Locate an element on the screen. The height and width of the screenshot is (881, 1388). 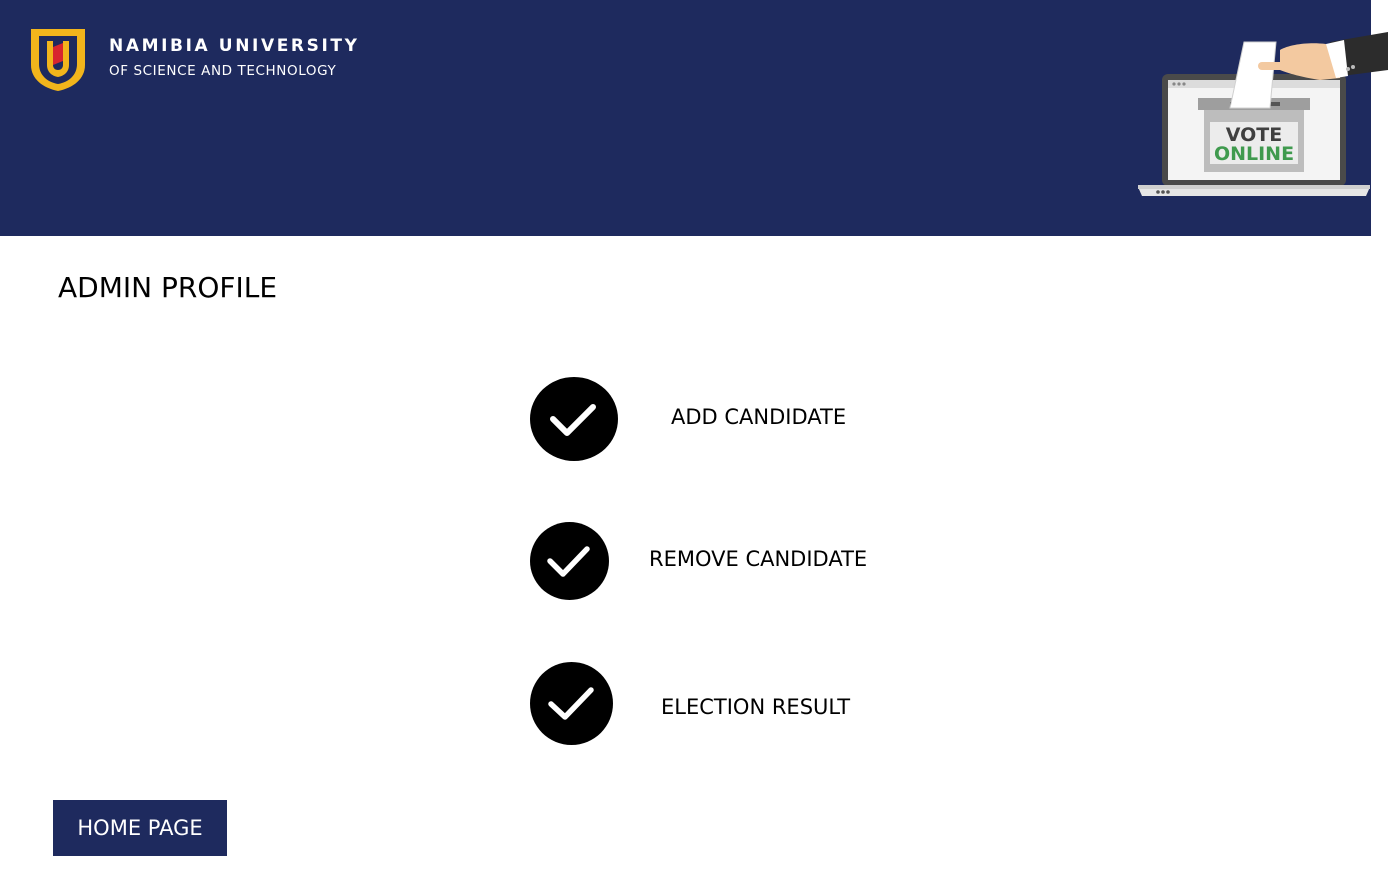
election-result-link: ELECTION RESULT is located at coordinates (730, 703).